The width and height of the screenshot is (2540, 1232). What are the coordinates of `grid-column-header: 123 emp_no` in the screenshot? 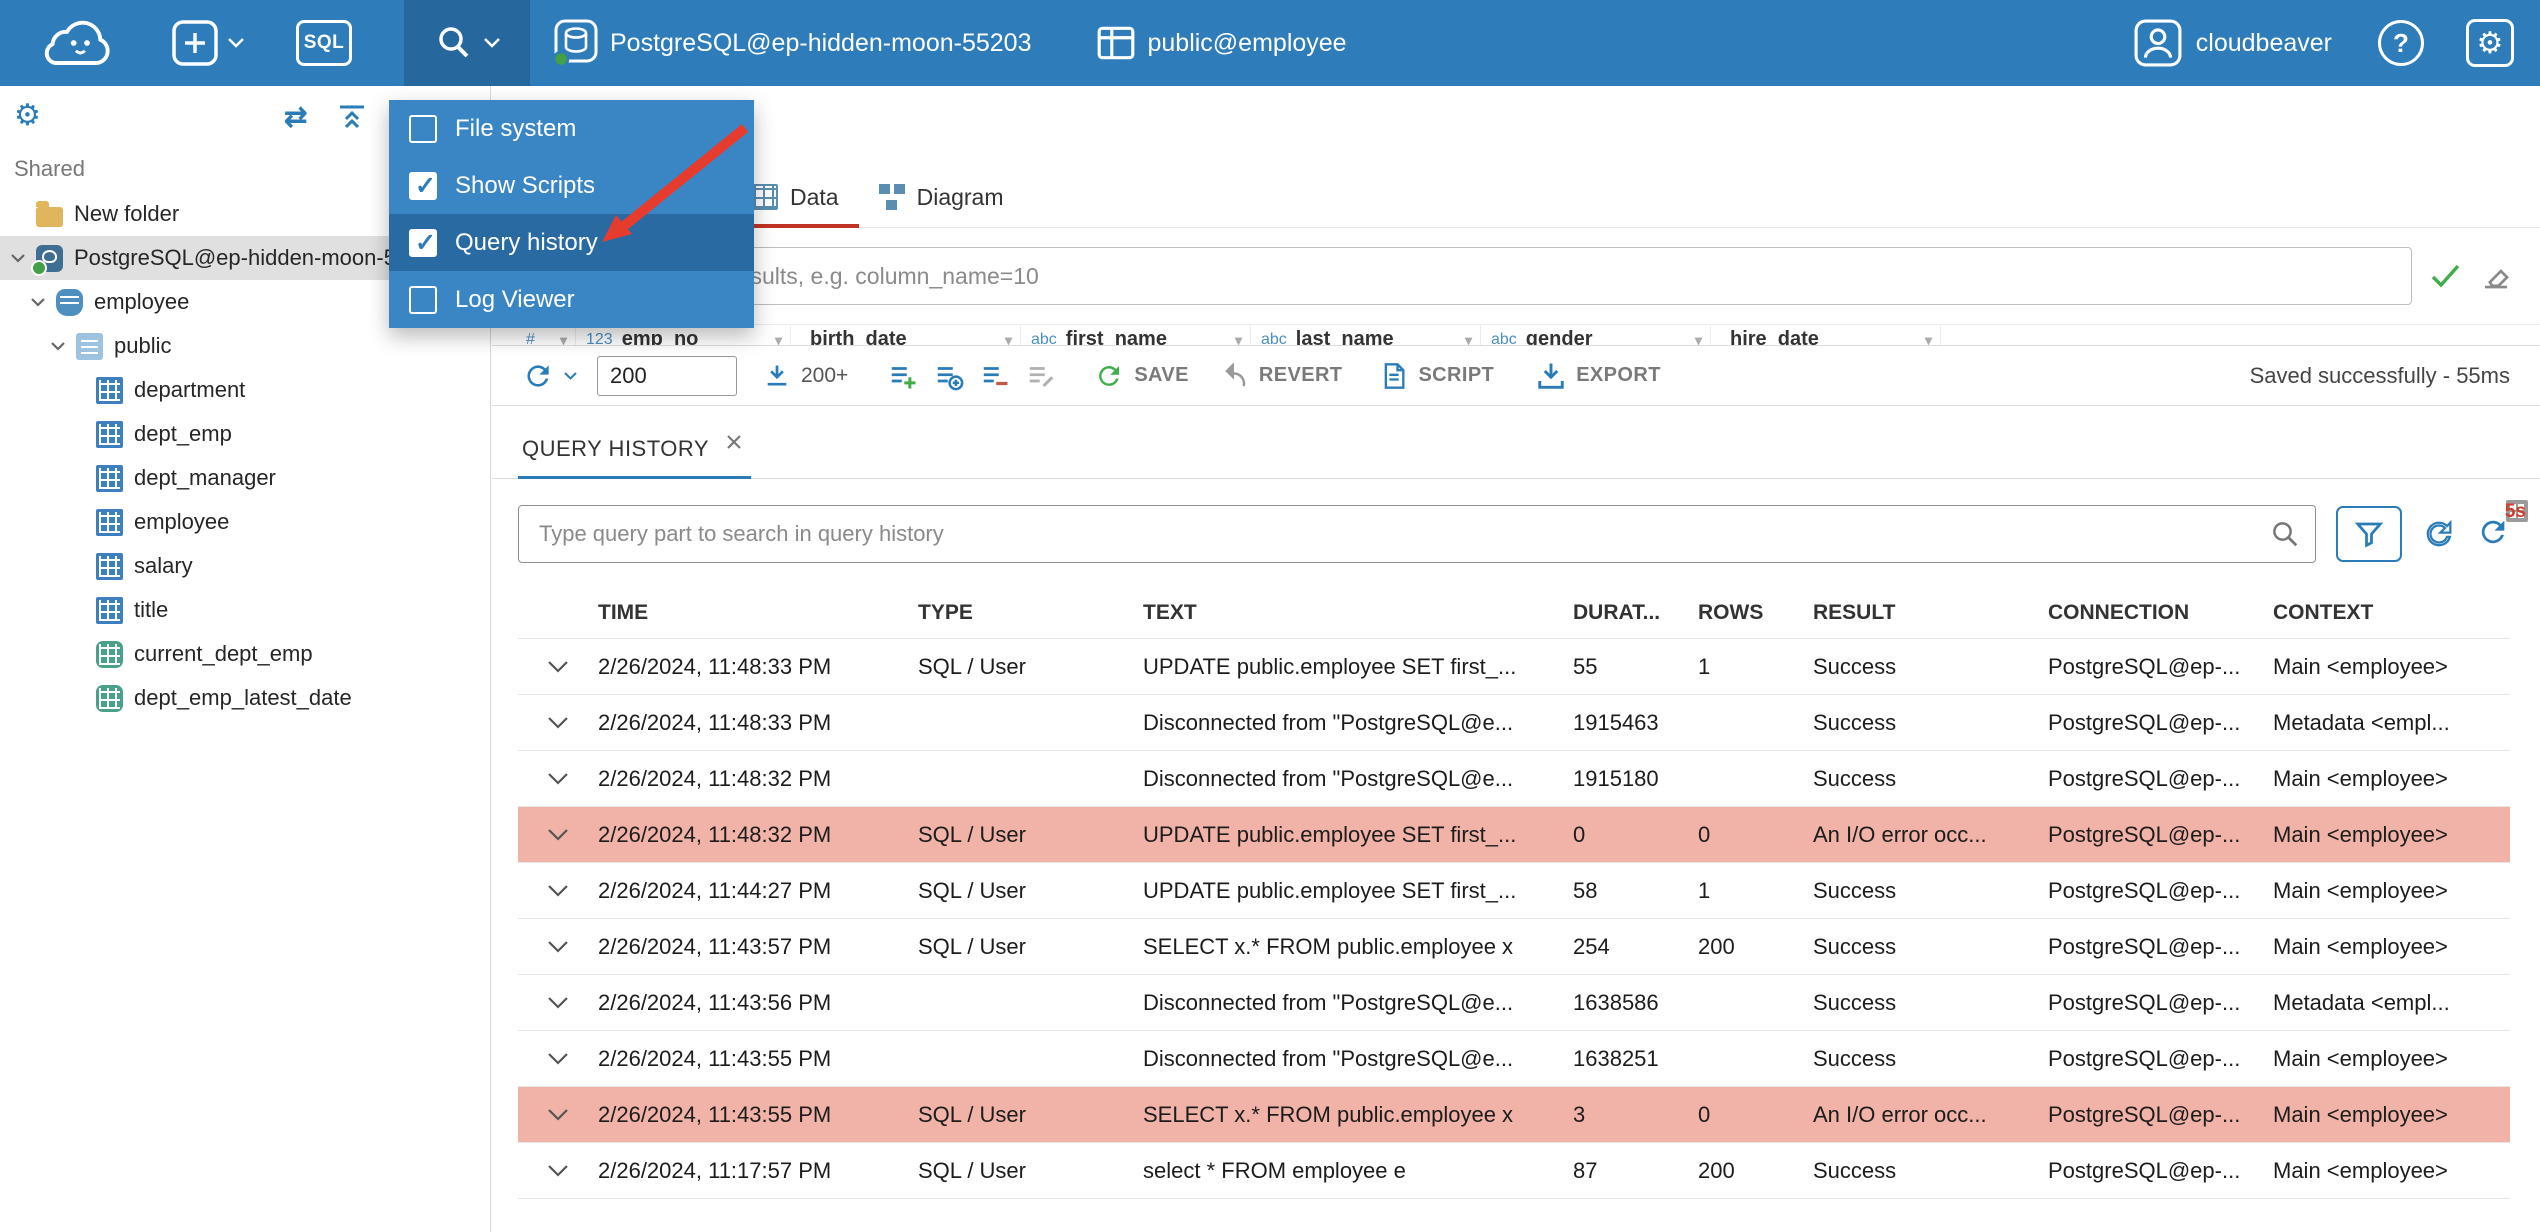 It's located at (683, 335).